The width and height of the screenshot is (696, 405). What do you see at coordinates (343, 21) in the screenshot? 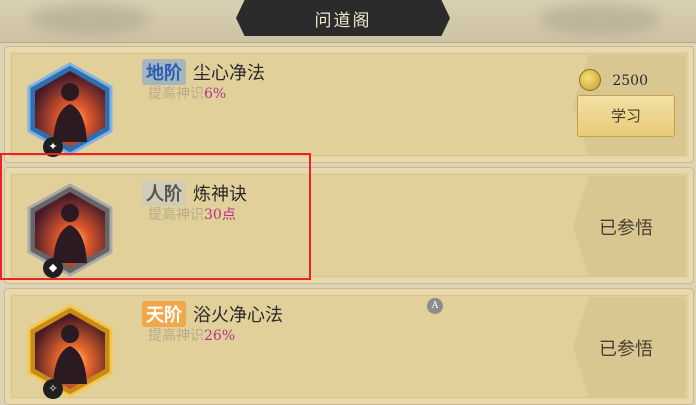
I see `page-title: 问道阁` at bounding box center [343, 21].